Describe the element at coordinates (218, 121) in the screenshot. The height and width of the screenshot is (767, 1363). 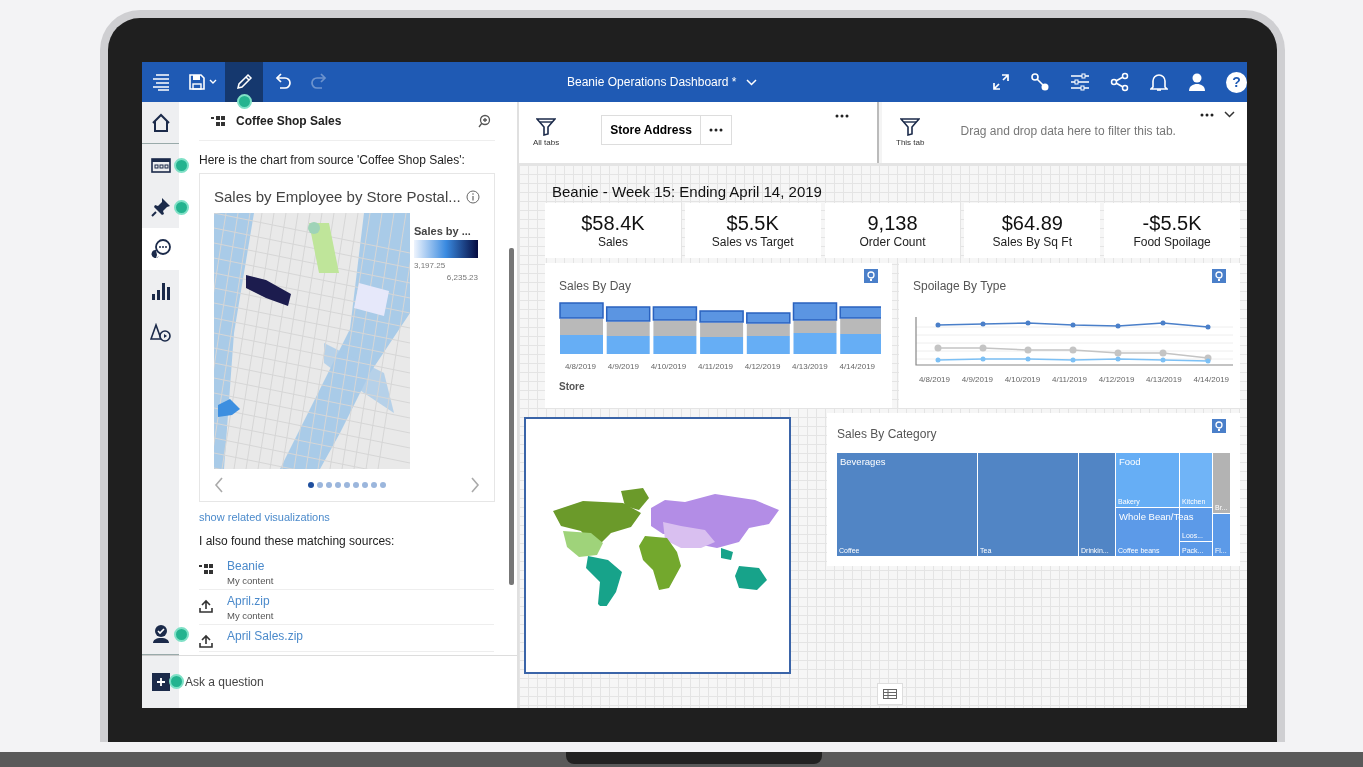
I see `dataset-icon` at that location.